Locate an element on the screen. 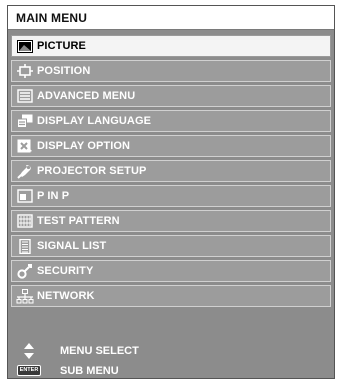  network-icon is located at coordinates (25, 296).